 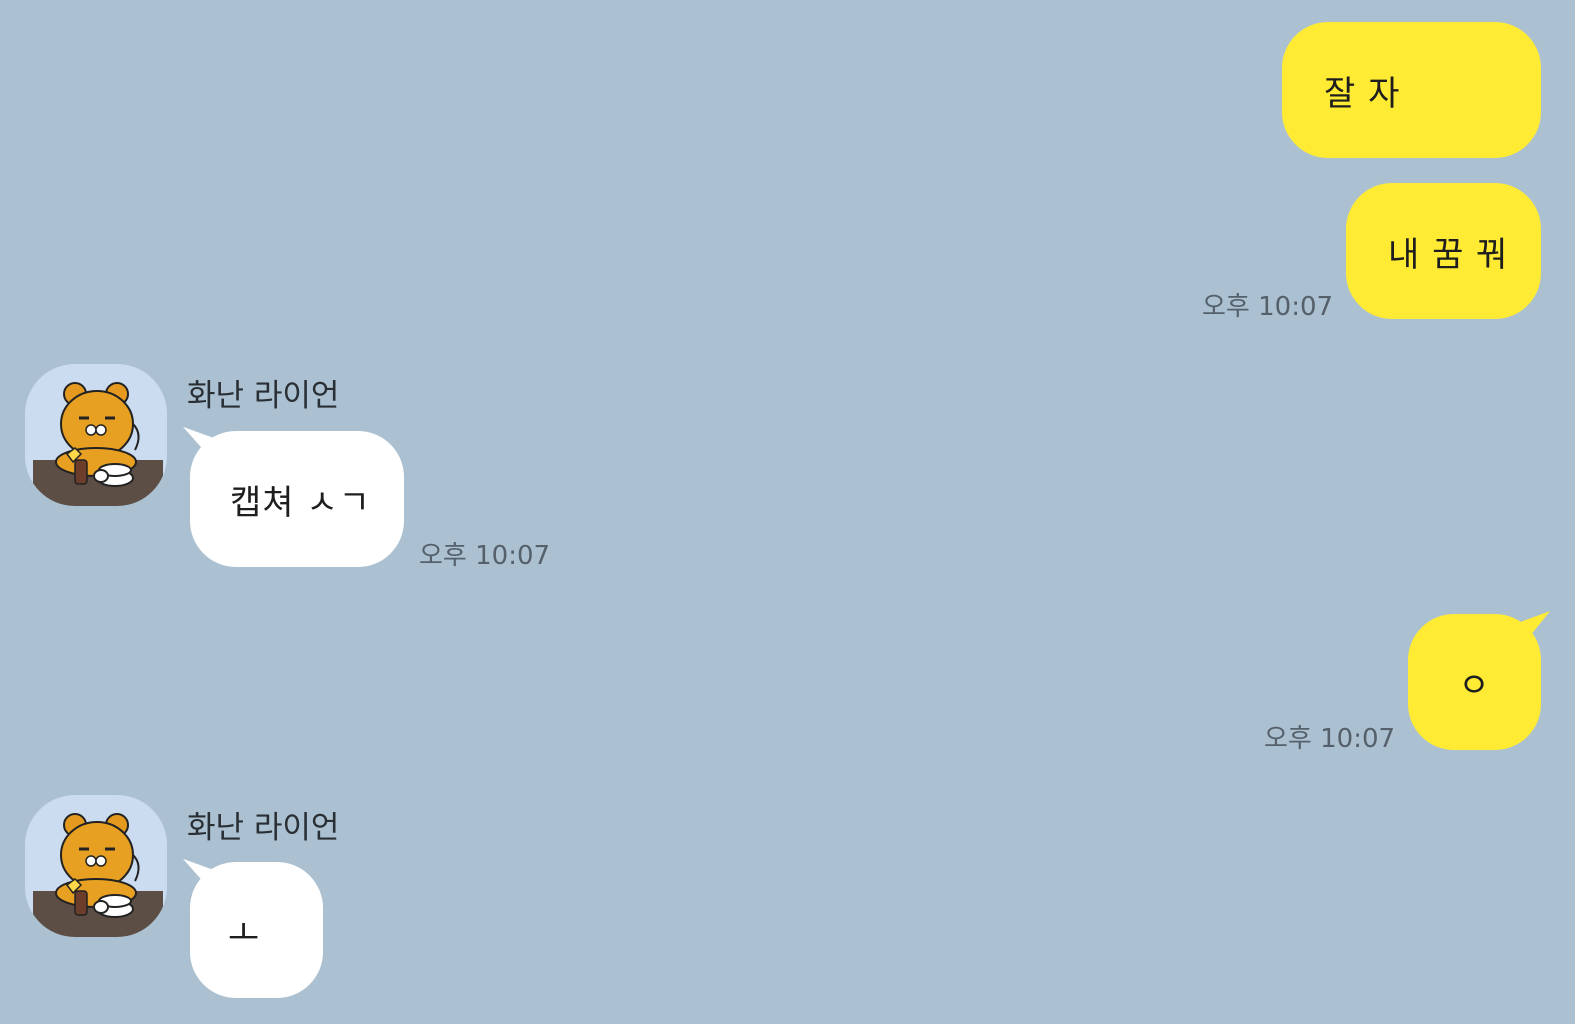 What do you see at coordinates (1362, 93) in the screenshot?
I see `message-text: 잘 자` at bounding box center [1362, 93].